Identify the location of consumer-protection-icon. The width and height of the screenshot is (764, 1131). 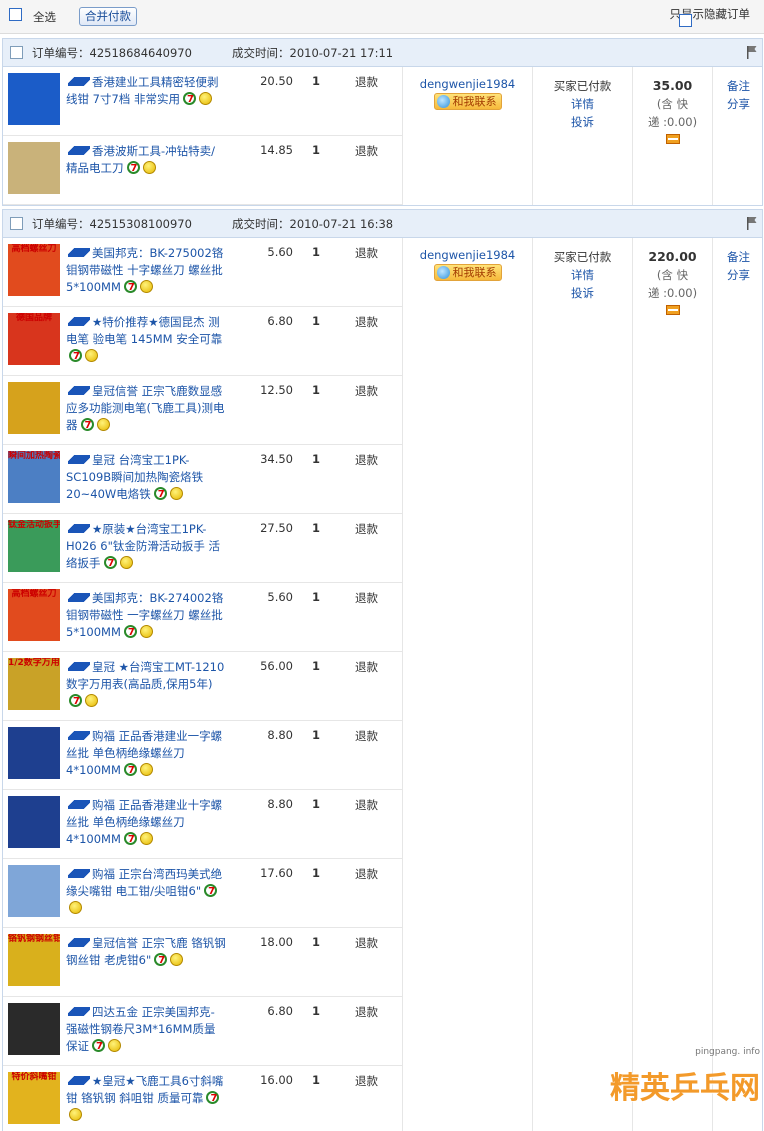
(75, 907).